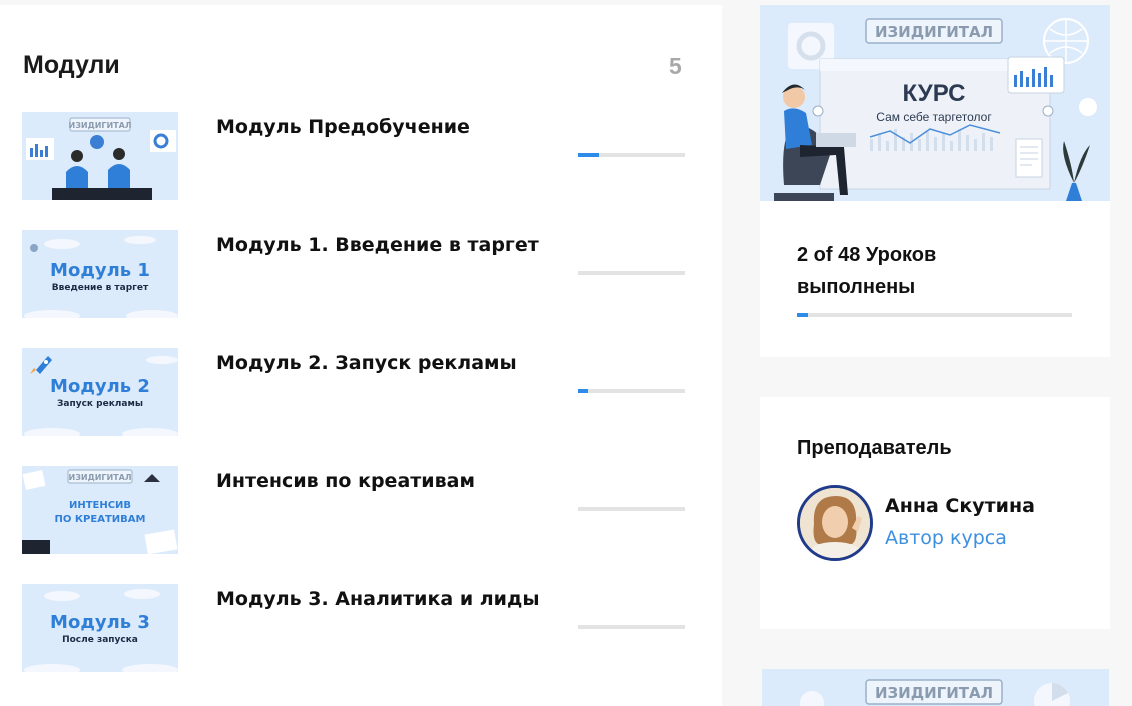 The image size is (1132, 706). What do you see at coordinates (960, 506) in the screenshot?
I see `teacher-name: Анна Скутина` at bounding box center [960, 506].